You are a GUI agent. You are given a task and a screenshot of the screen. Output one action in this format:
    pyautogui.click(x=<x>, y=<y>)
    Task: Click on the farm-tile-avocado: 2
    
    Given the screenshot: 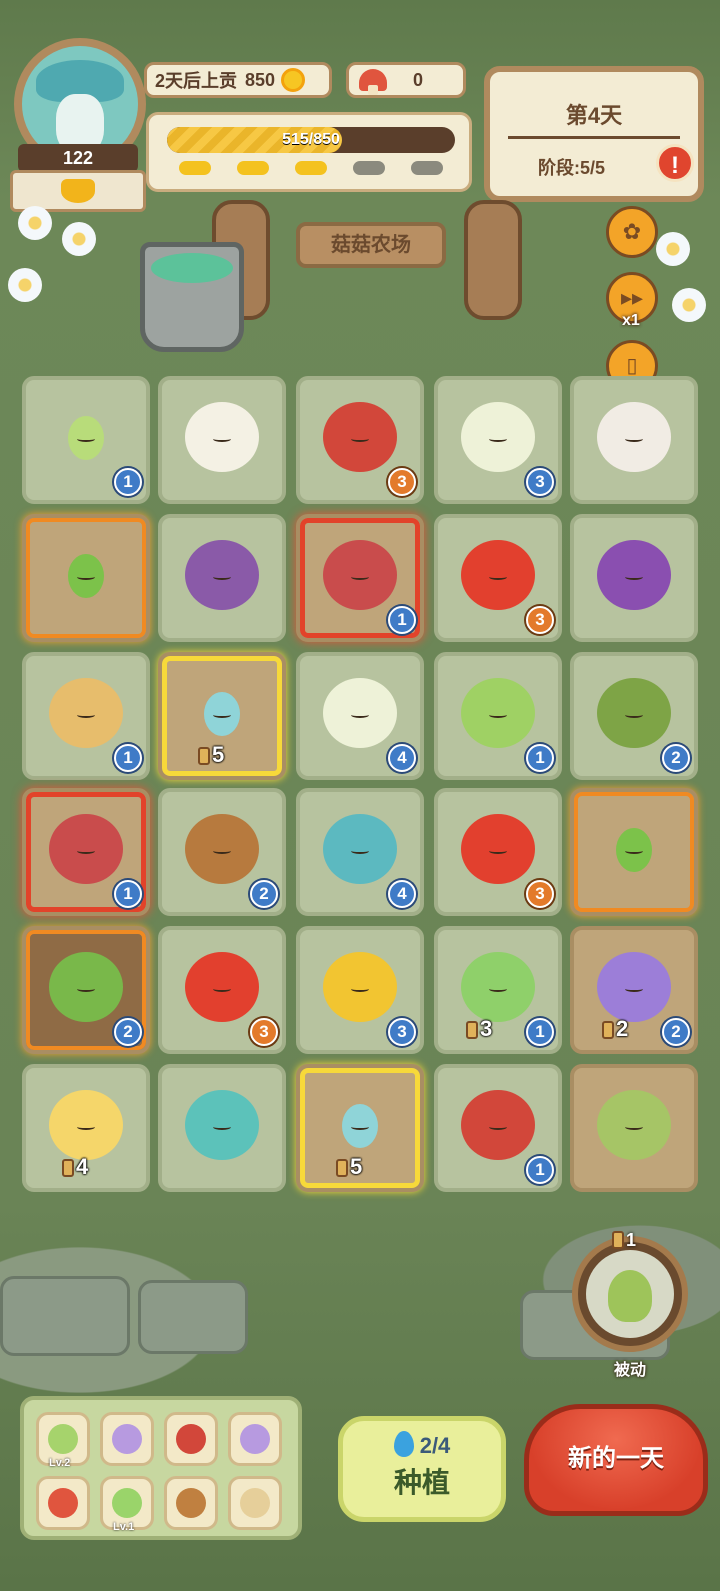 What is the action you would take?
    pyautogui.click(x=634, y=716)
    